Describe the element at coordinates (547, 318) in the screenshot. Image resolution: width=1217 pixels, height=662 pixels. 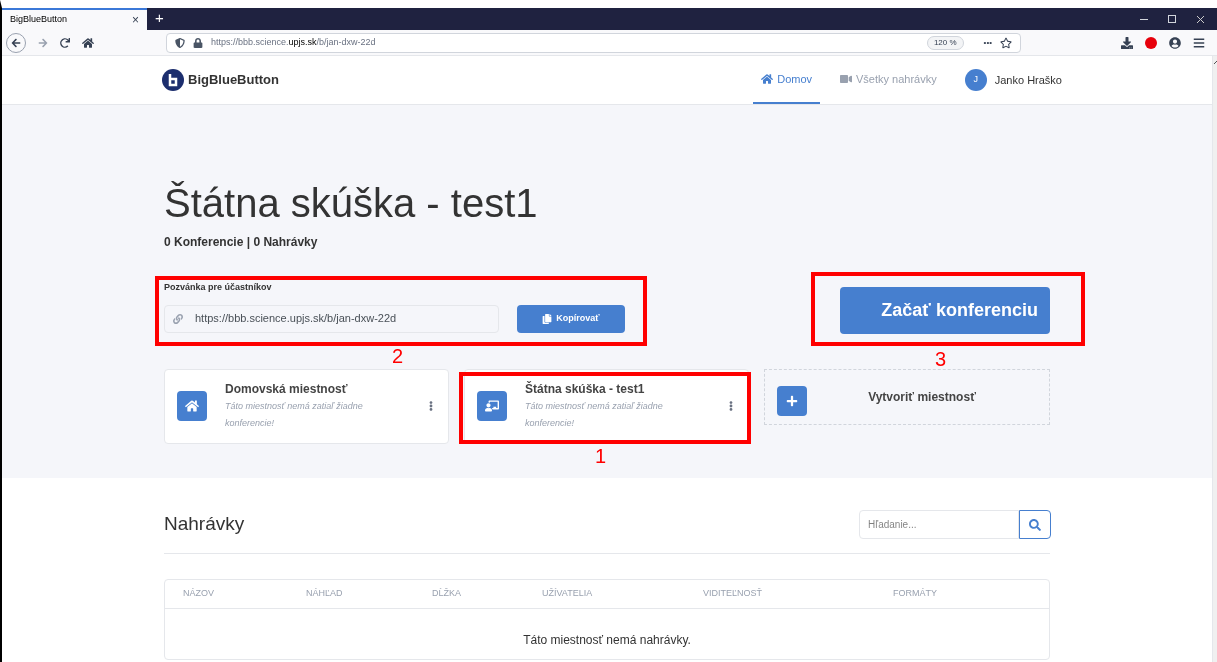
I see `copy-icon` at that location.